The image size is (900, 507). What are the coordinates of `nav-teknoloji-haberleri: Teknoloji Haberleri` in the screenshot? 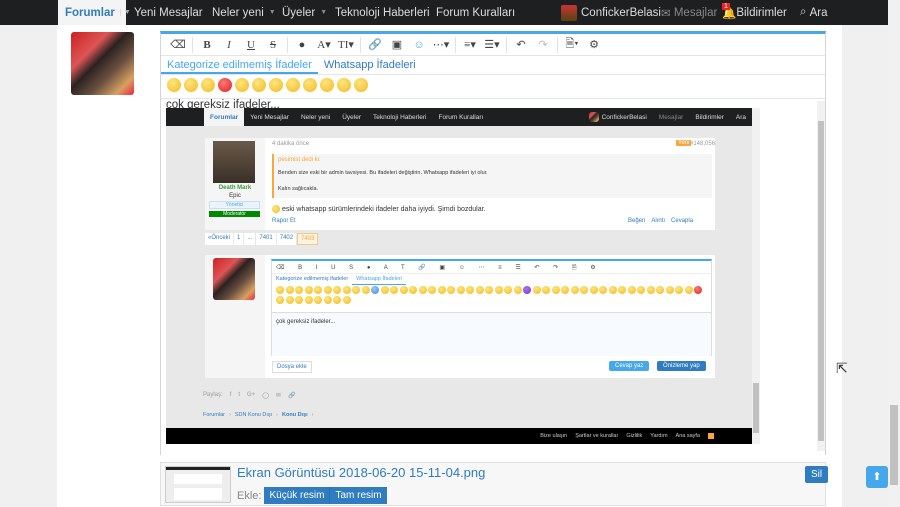 It's located at (382, 12).